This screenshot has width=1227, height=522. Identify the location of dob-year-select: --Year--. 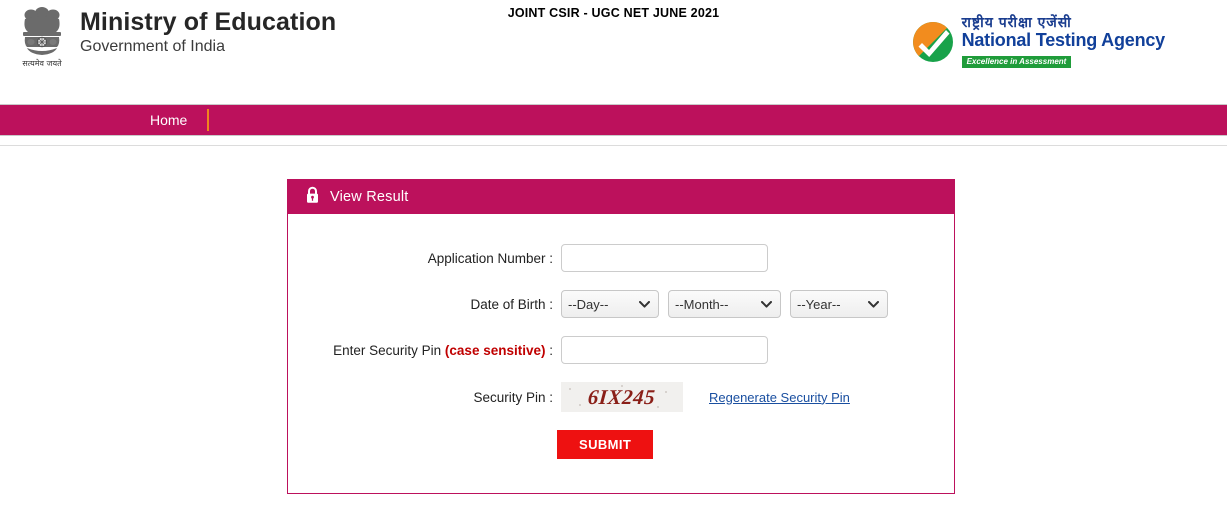
(839, 304).